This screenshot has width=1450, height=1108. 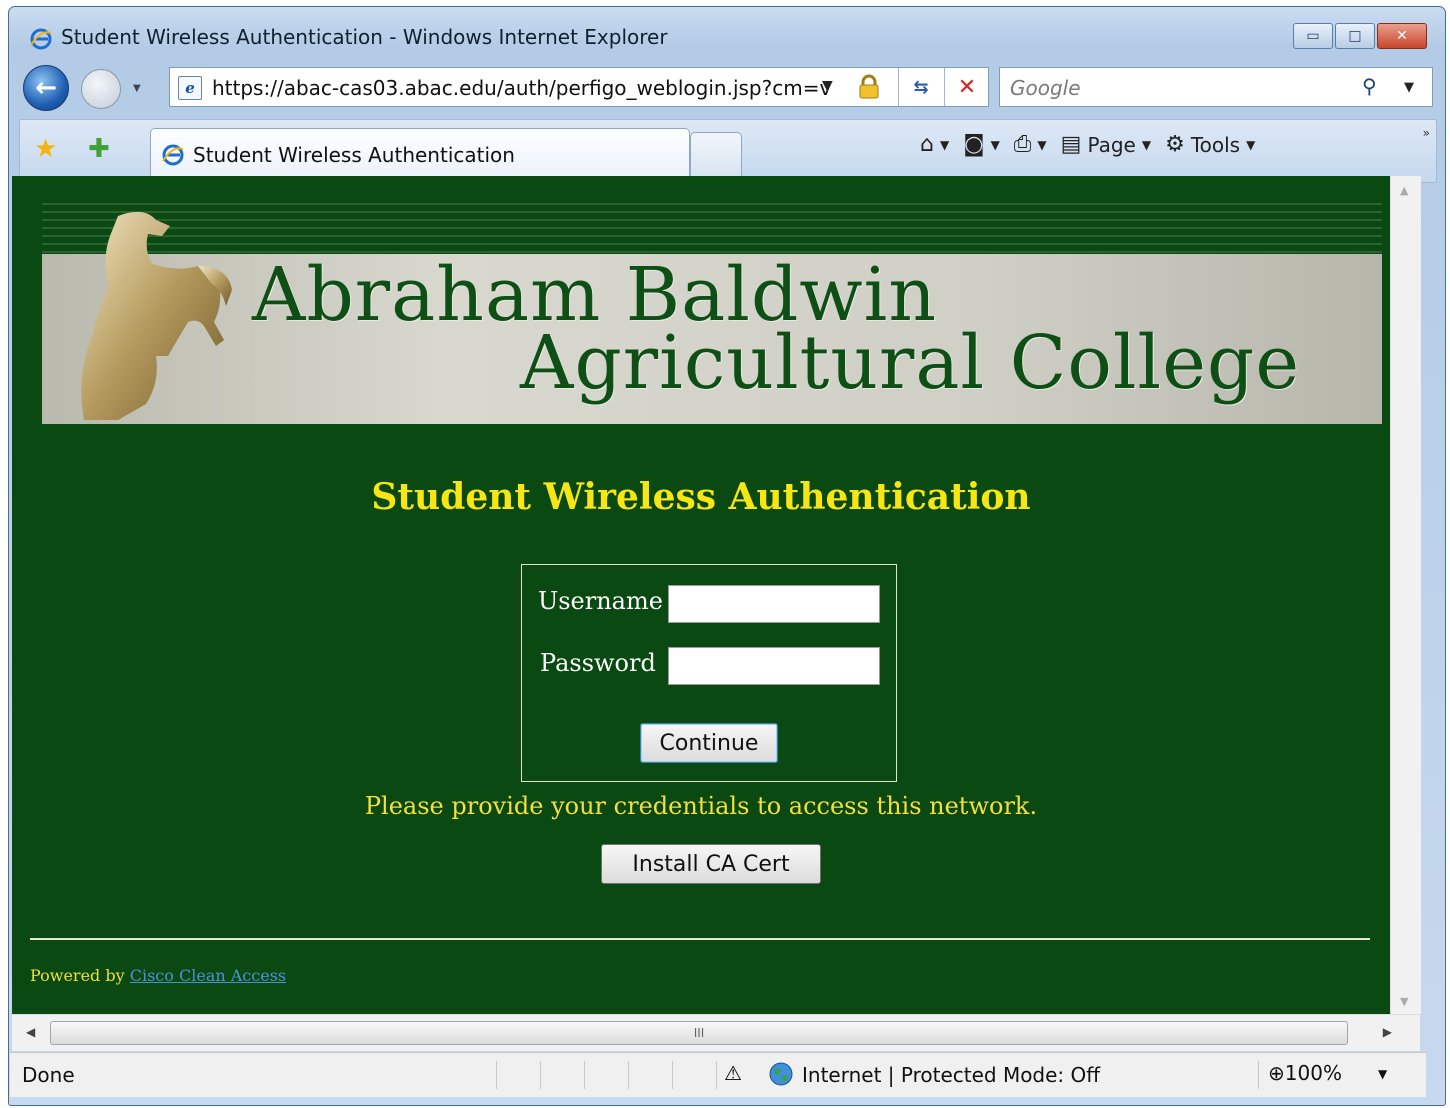 I want to click on stop-icon: ✕, so click(x=967, y=87).